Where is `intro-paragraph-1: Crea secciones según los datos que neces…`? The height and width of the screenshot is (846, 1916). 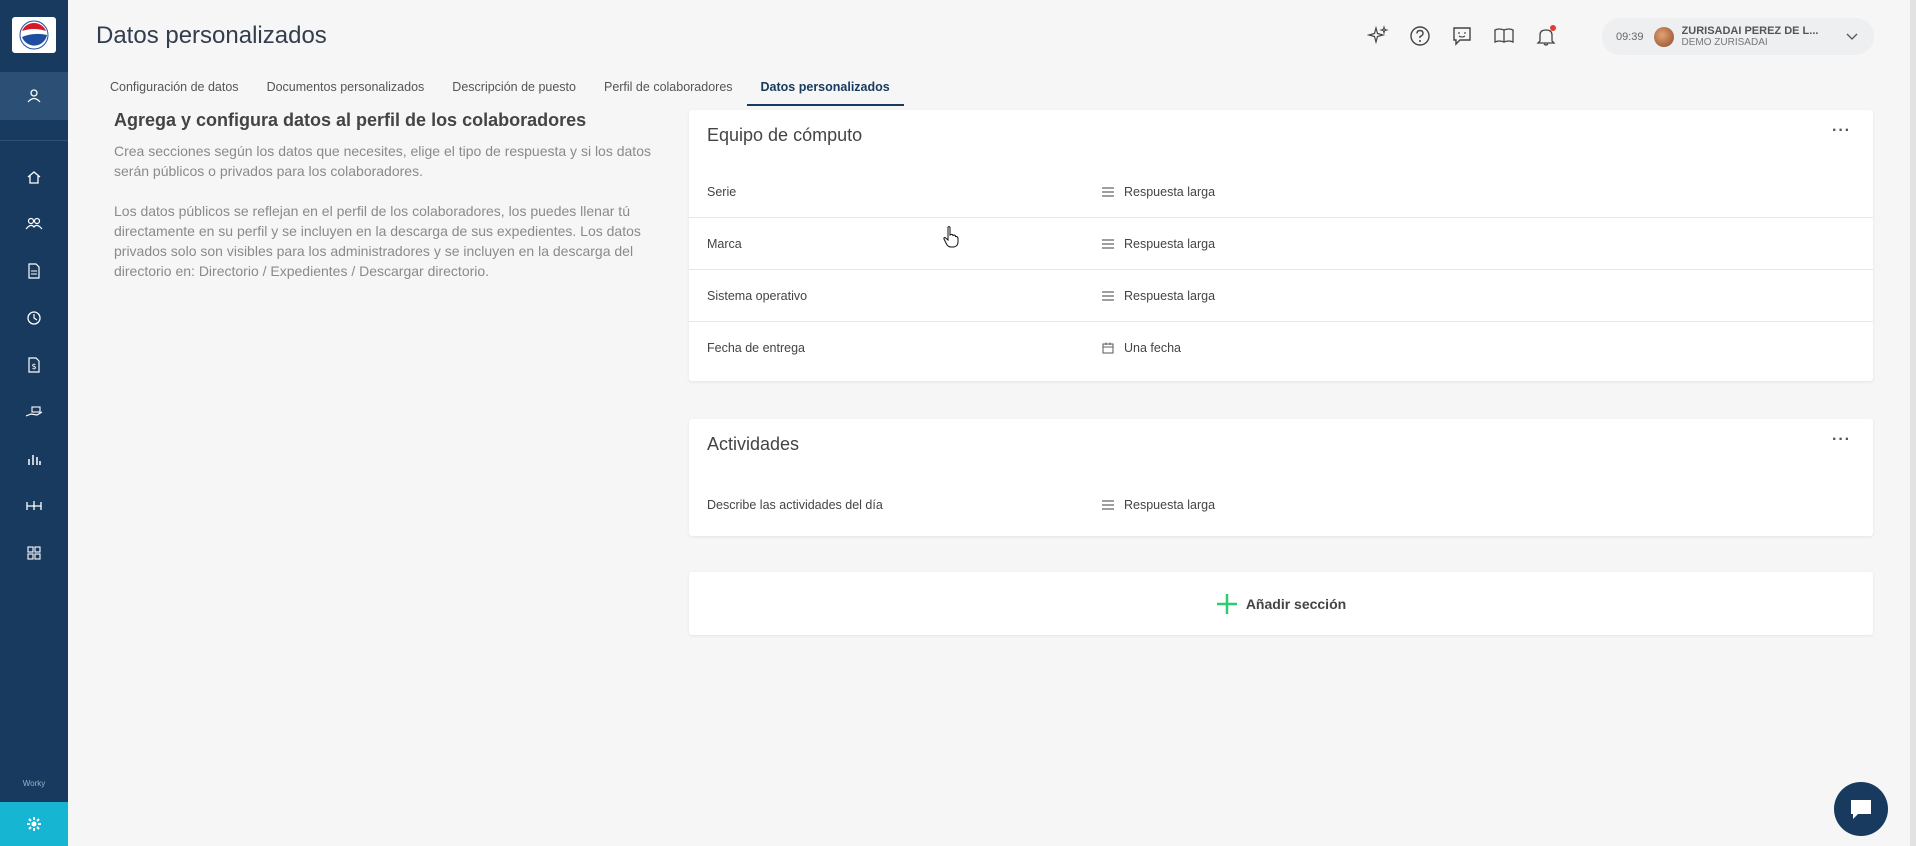 intro-paragraph-1: Crea secciones según los datos que neces… is located at coordinates (382, 161).